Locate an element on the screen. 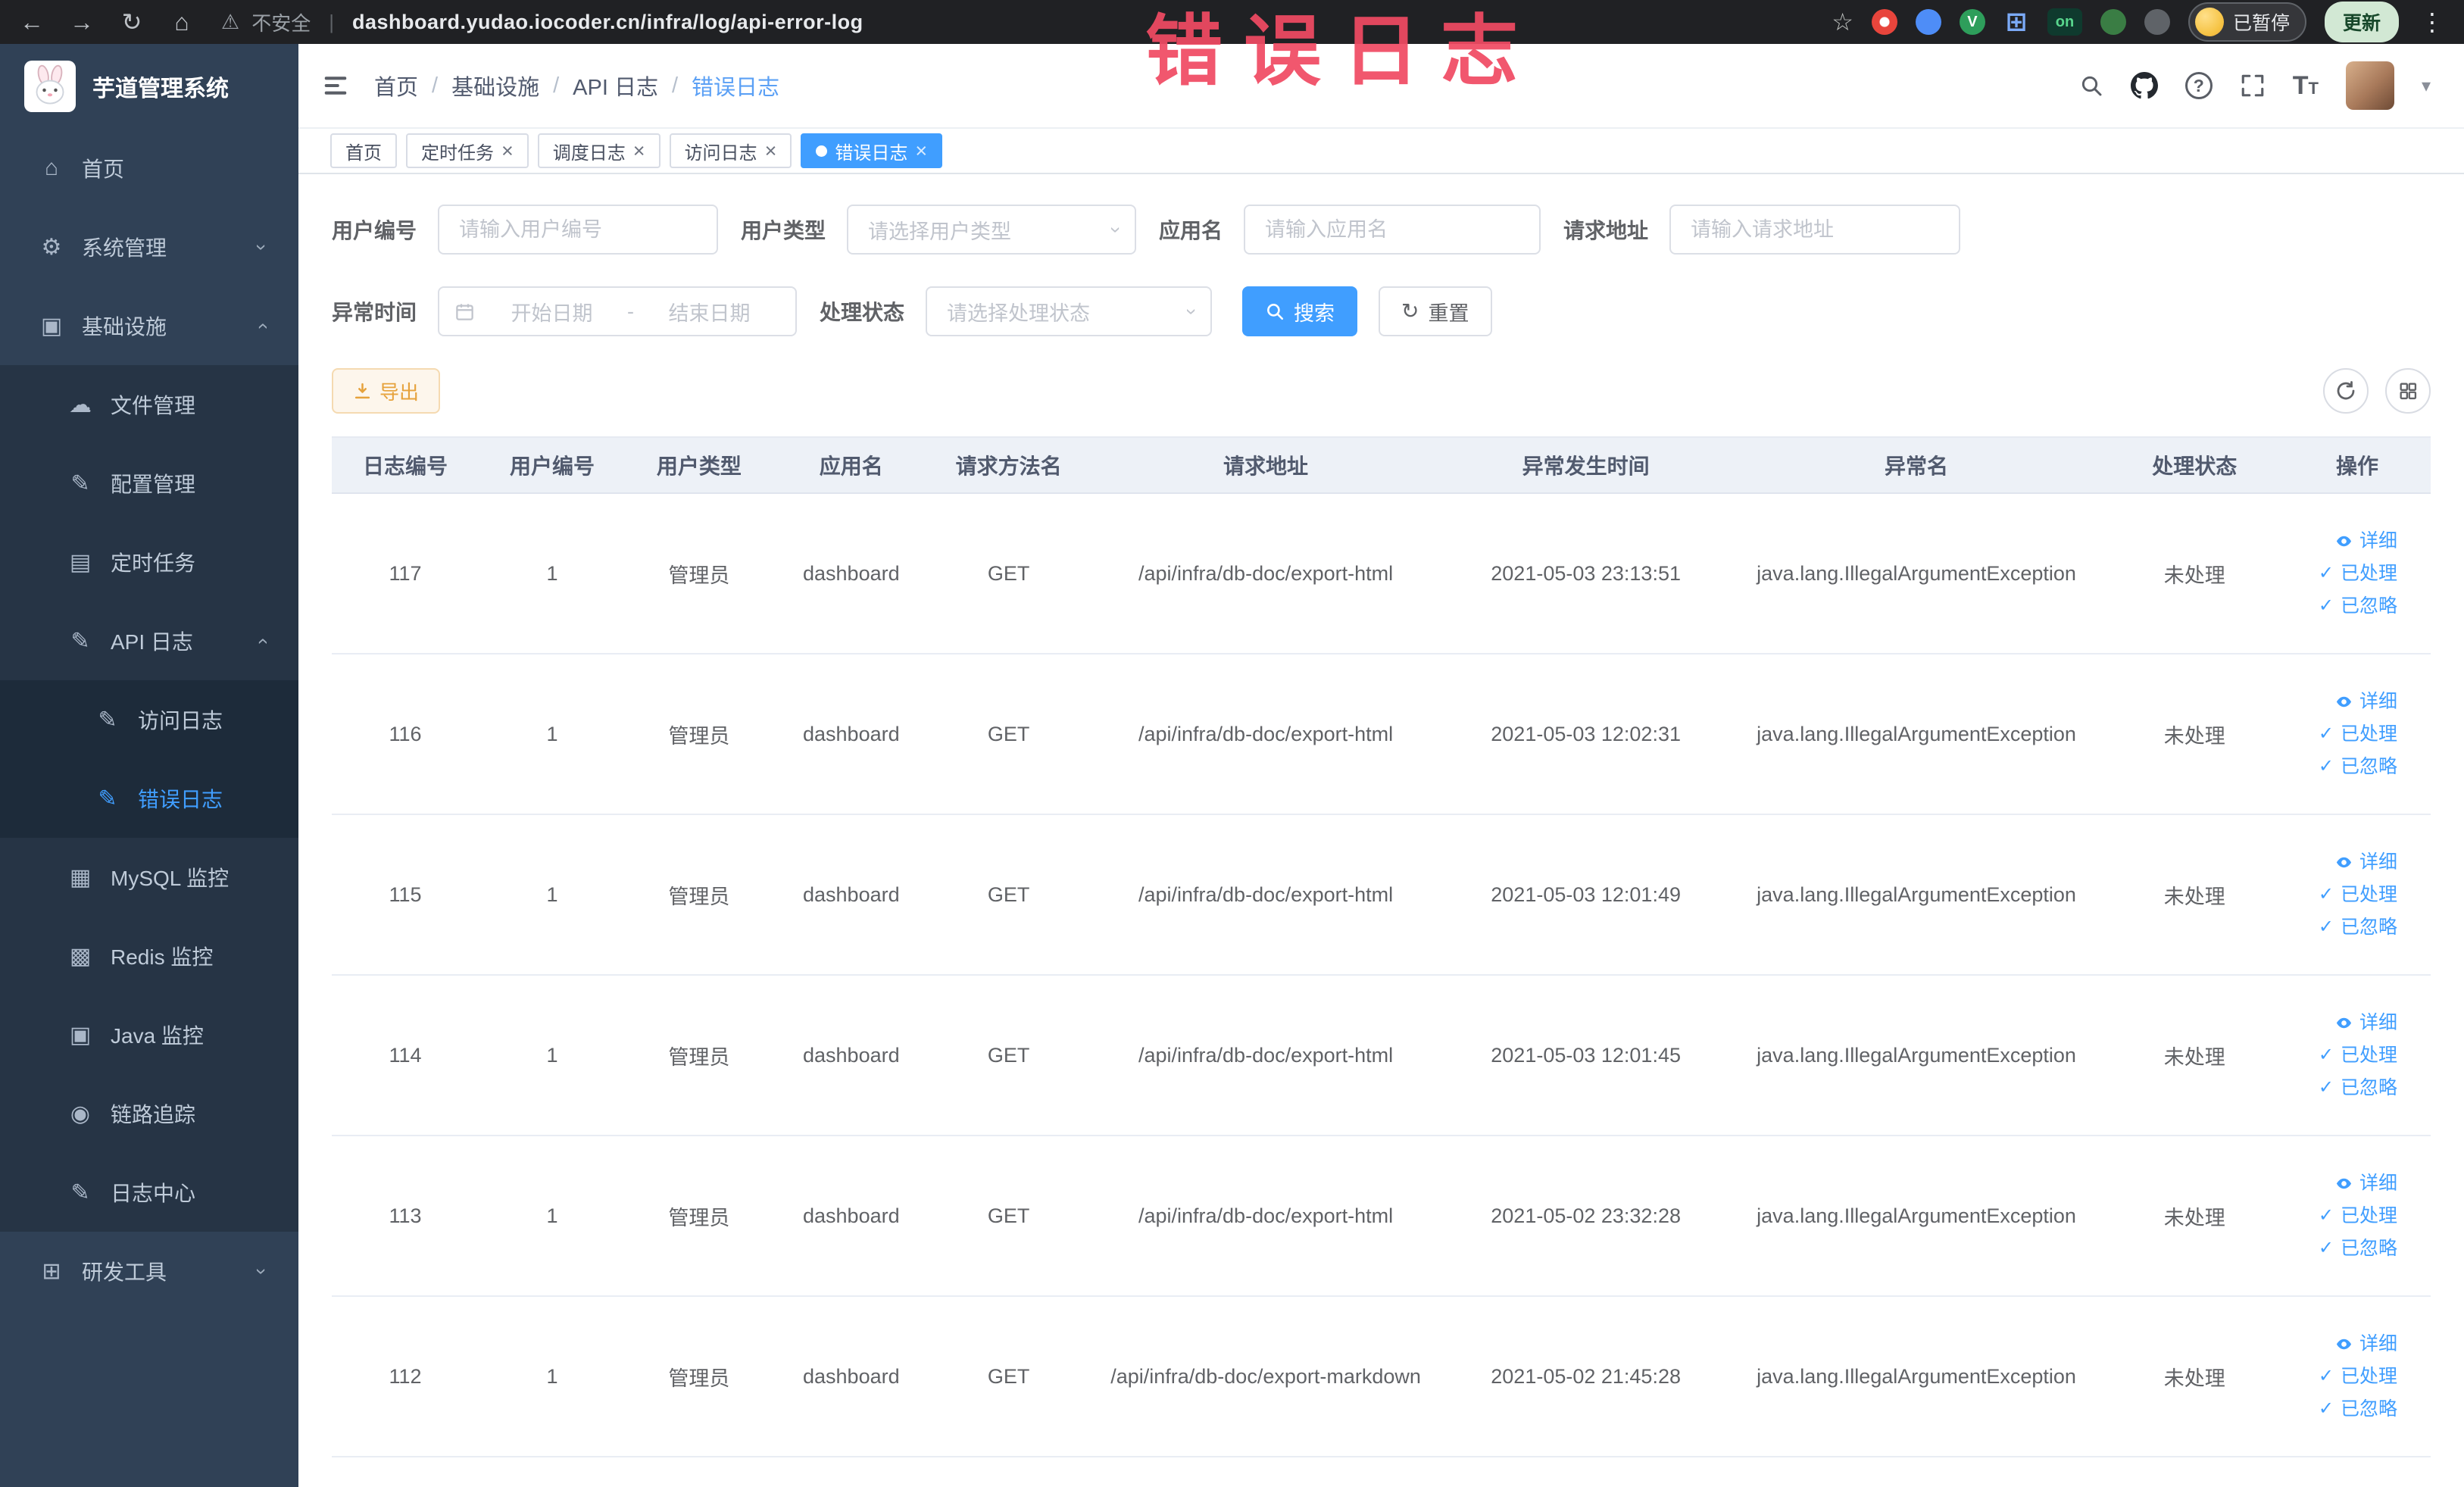  breadcrumb-item: API 日志 is located at coordinates (615, 86).